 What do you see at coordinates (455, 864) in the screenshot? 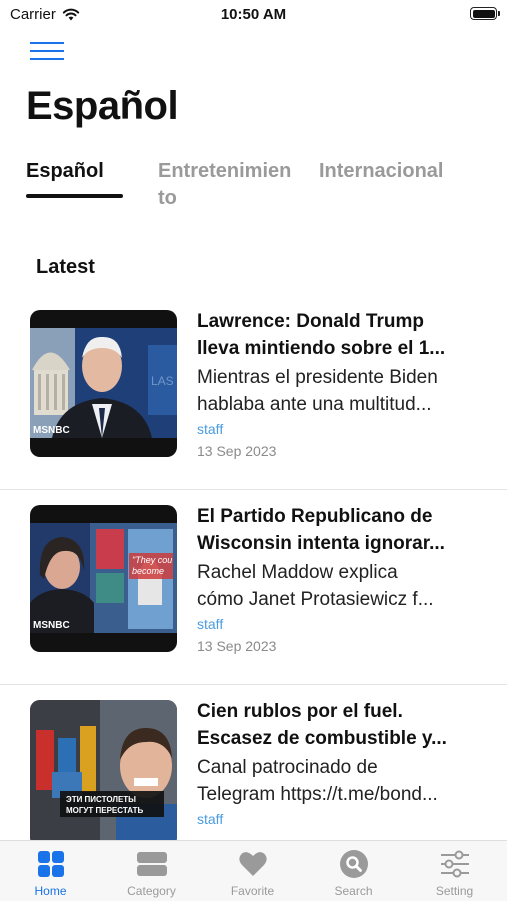
I see `sliders-icon` at bounding box center [455, 864].